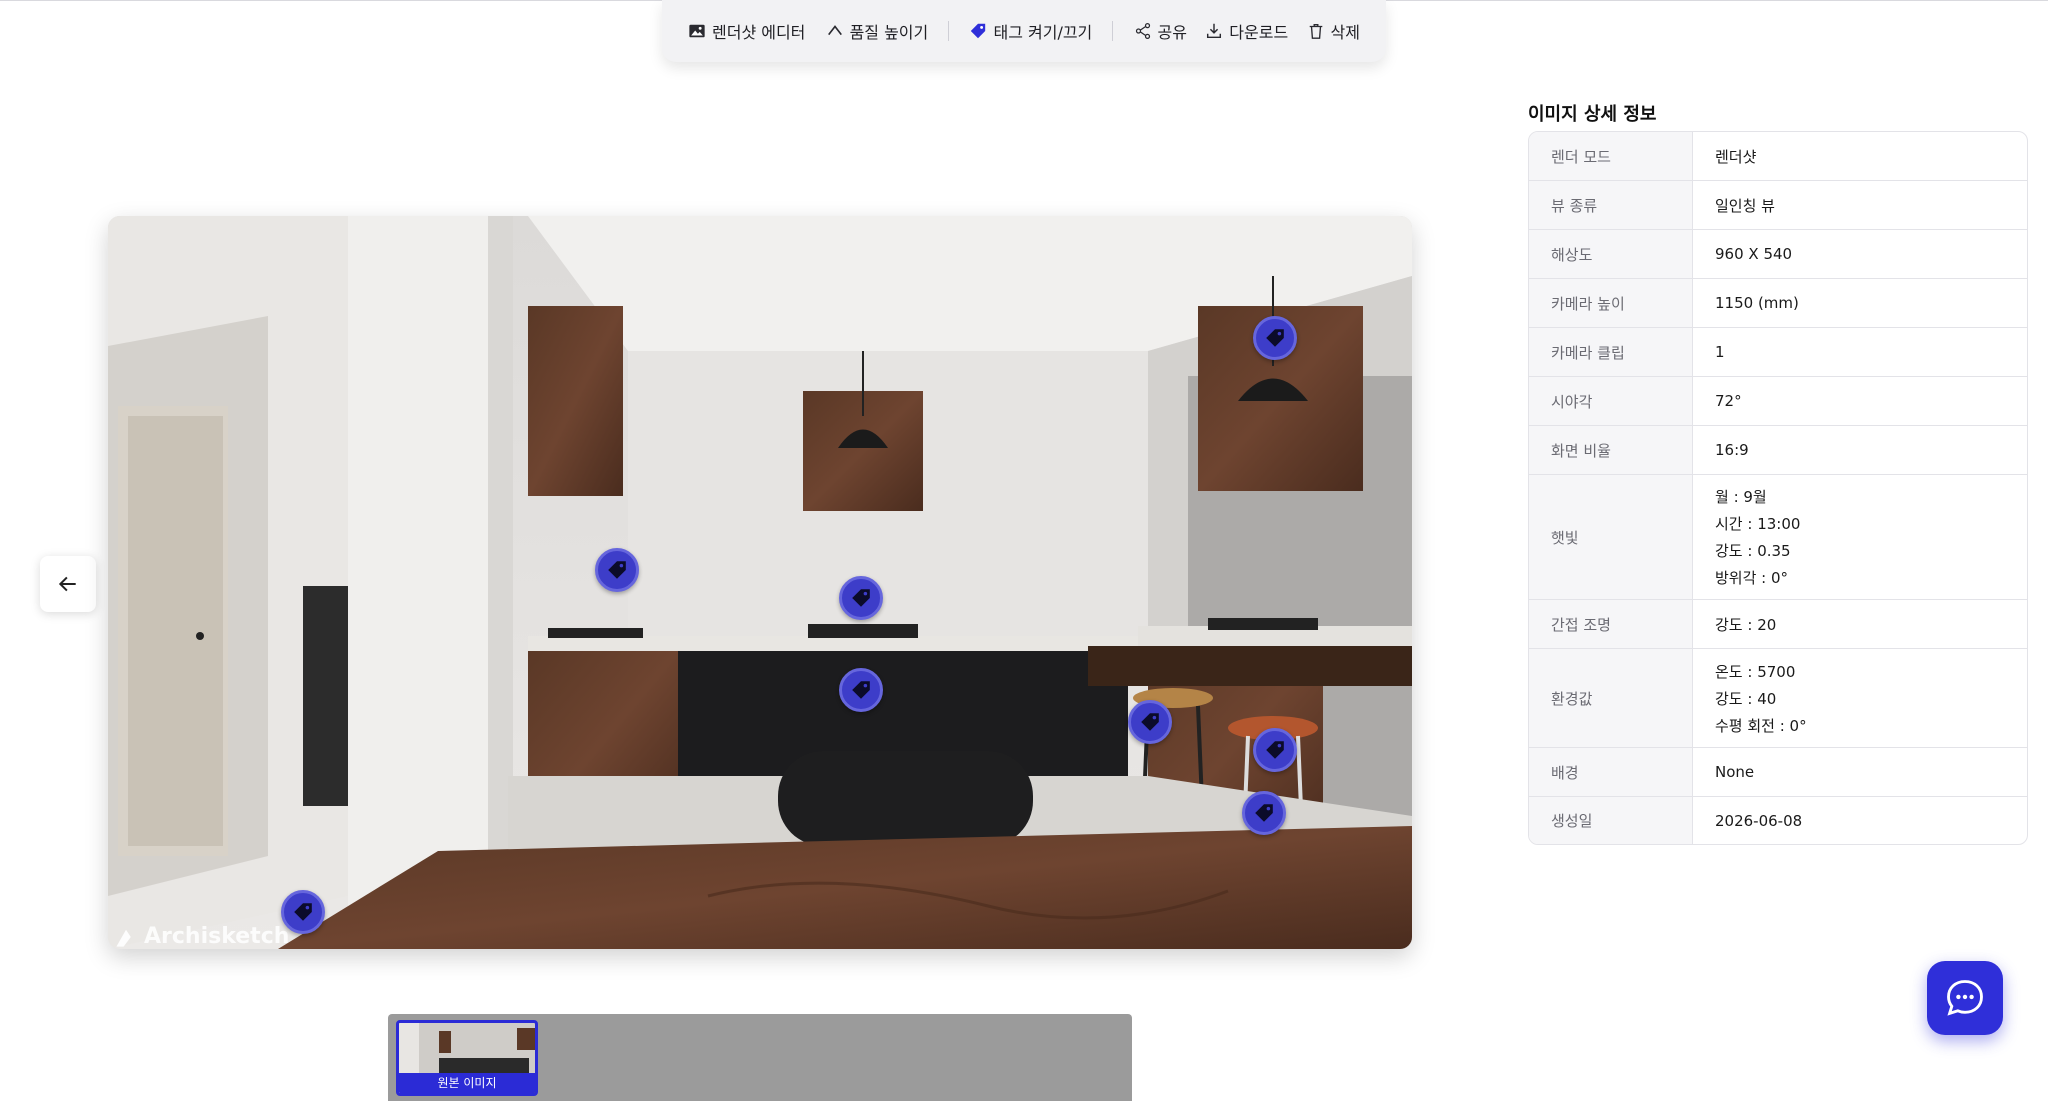  I want to click on detail-row-background: 배경 None, so click(1778, 771).